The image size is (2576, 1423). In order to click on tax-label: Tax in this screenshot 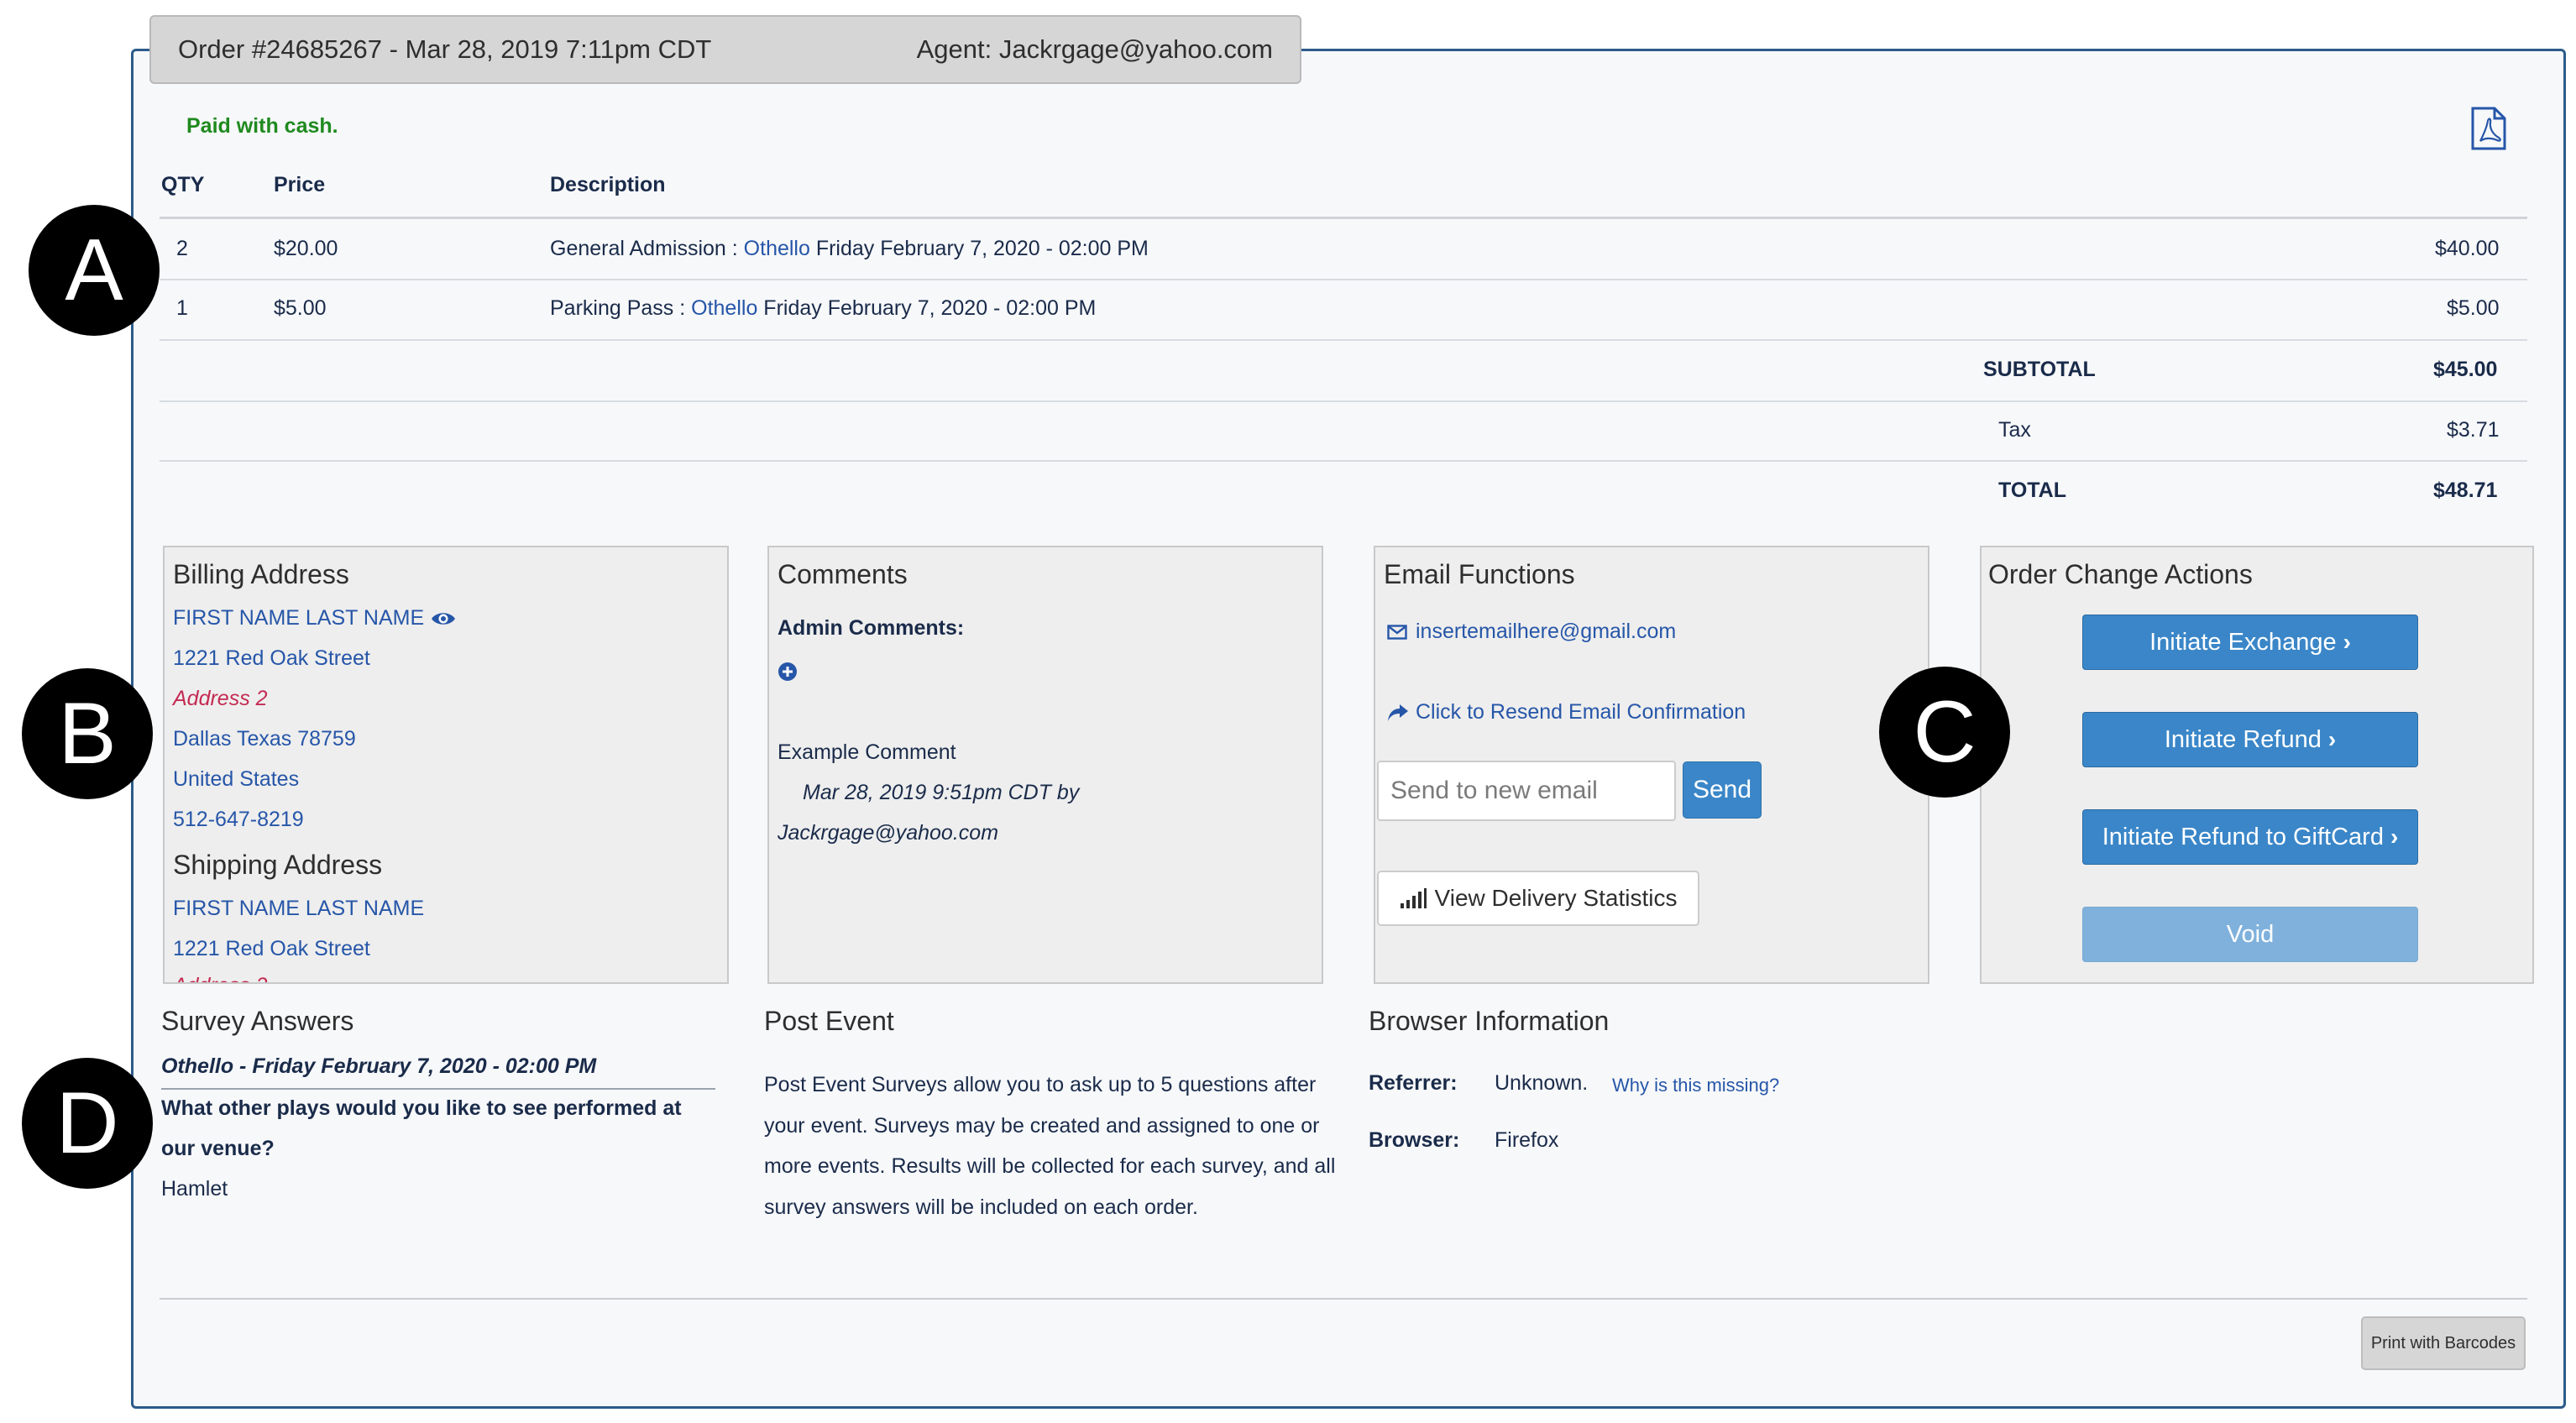, I will do `click(2015, 430)`.